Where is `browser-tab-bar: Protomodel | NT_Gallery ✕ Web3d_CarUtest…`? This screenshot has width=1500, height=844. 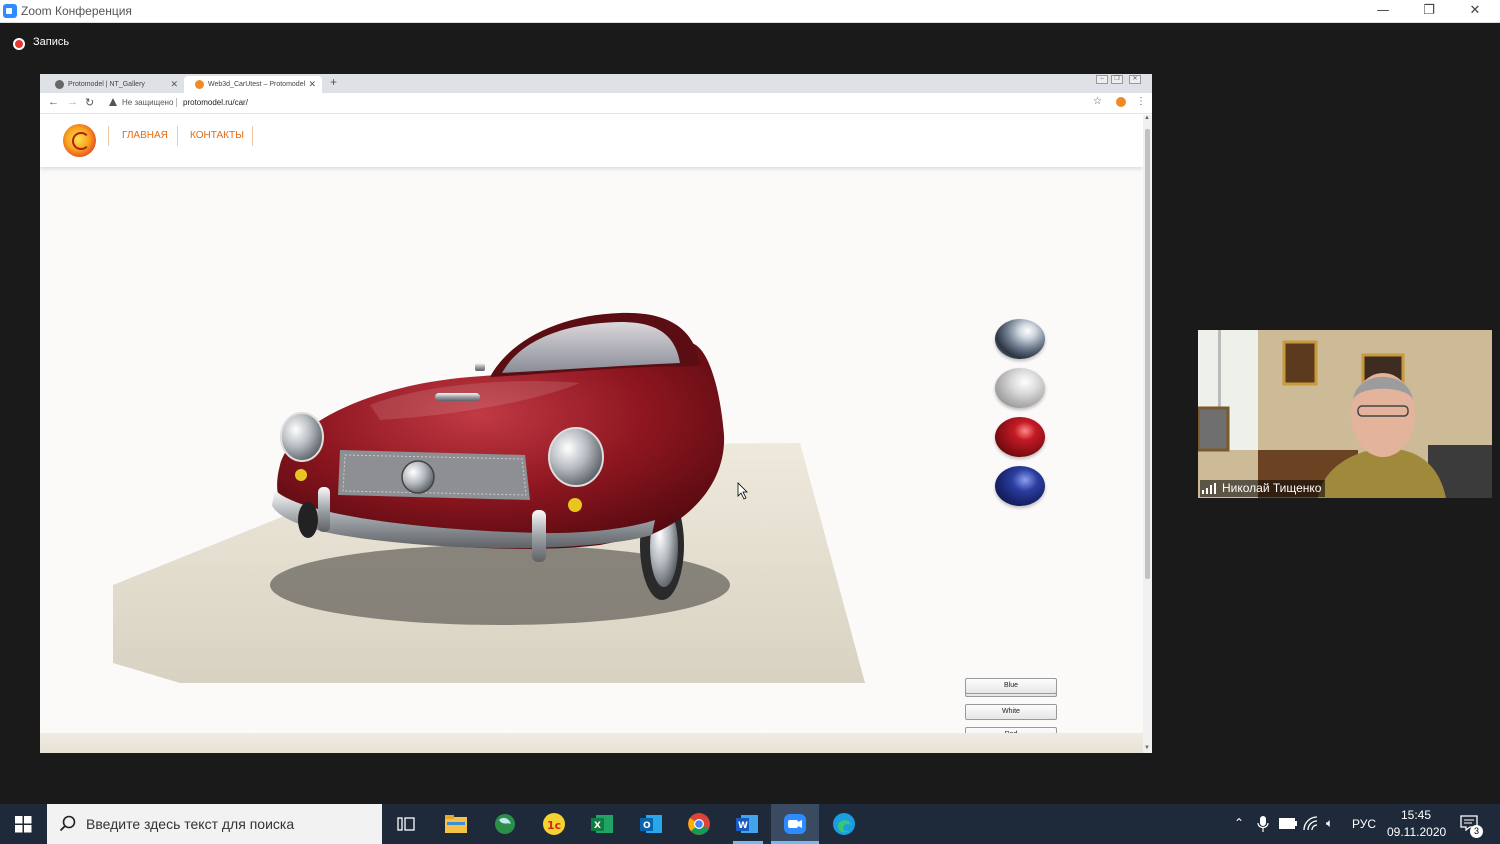 browser-tab-bar: Protomodel | NT_Gallery ✕ Web3d_CarUtest… is located at coordinates (596, 83).